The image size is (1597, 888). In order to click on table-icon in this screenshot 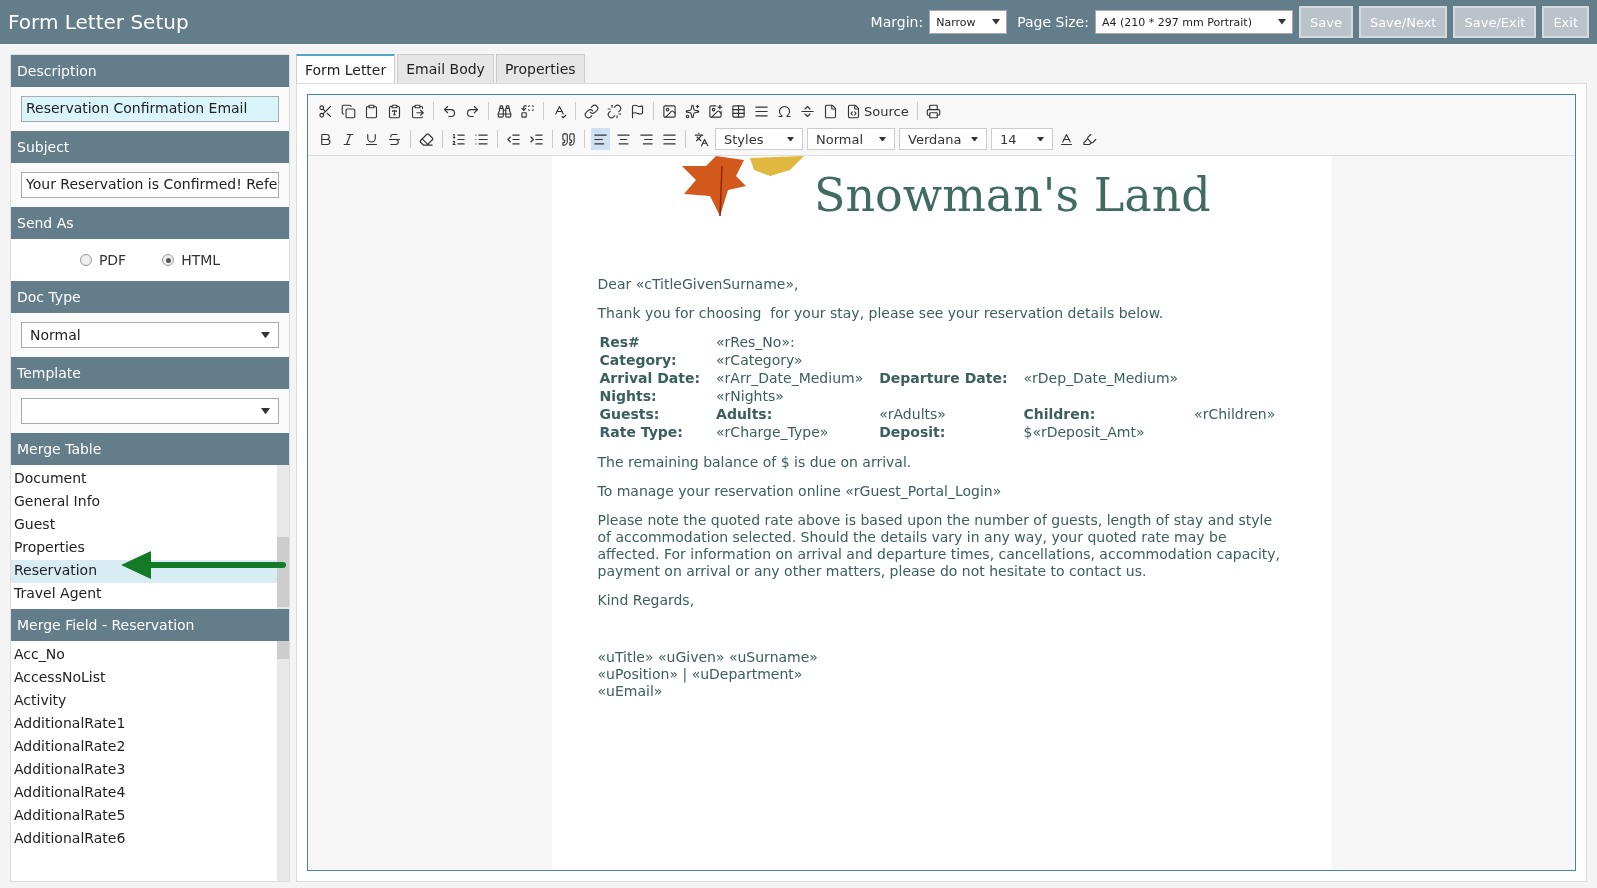, I will do `click(738, 111)`.